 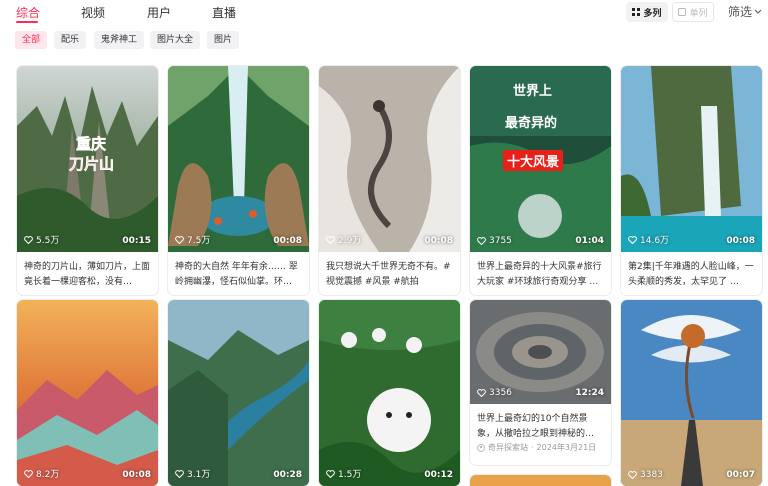 I want to click on video-card, so click(x=540, y=480).